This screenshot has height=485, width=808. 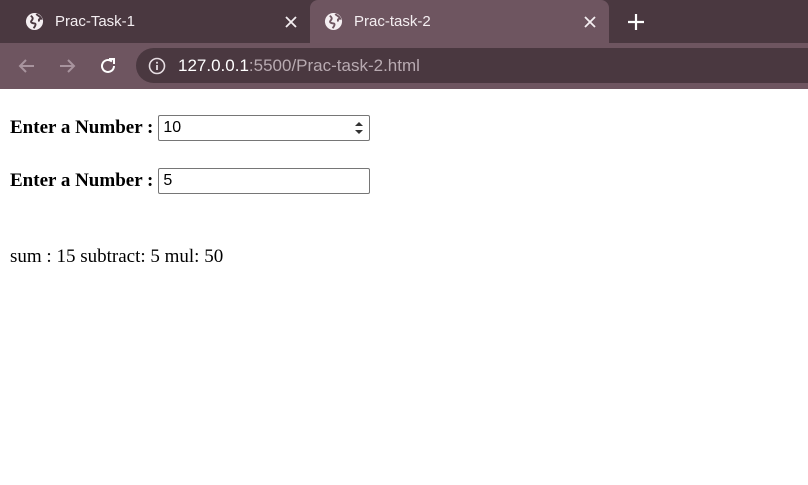 I want to click on first-number-wrapper, so click(x=264, y=128).